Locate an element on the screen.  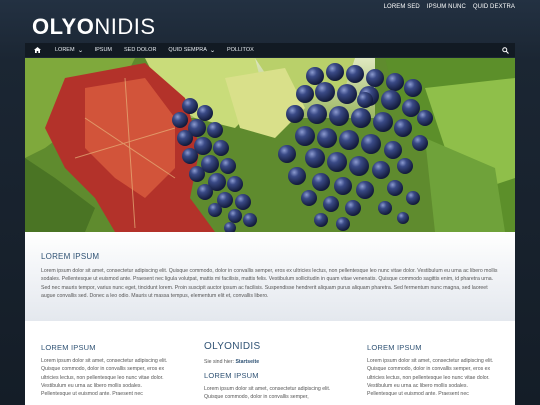
nav-item-quid-sempra: QUID SEMPRA ⌄ is located at coordinates (191, 50).